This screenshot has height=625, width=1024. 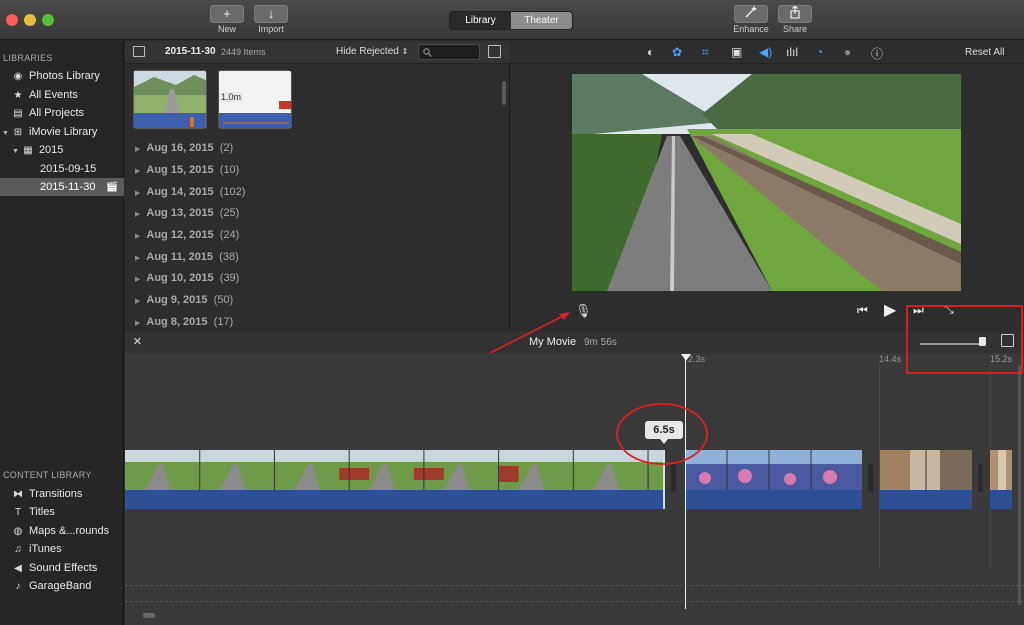 I want to click on playhead, so click(x=685, y=482).